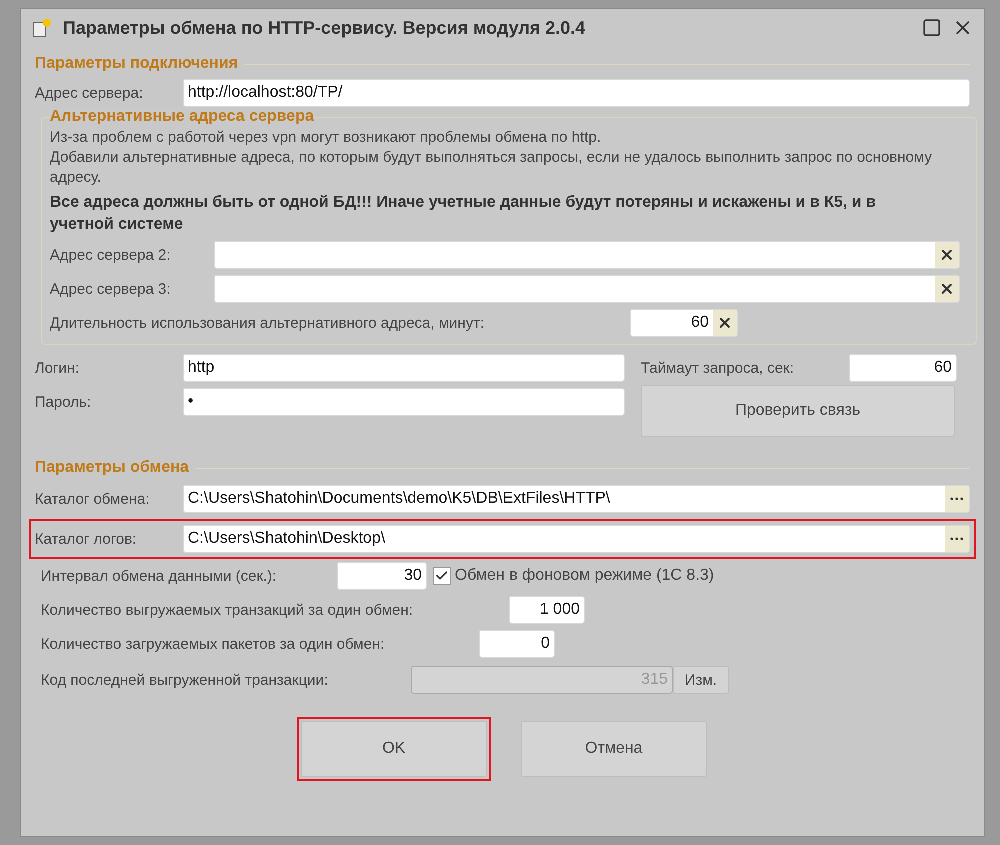 Image resolution: width=1000 pixels, height=845 pixels. I want to click on section-heading: Параметры обмена, so click(112, 468).